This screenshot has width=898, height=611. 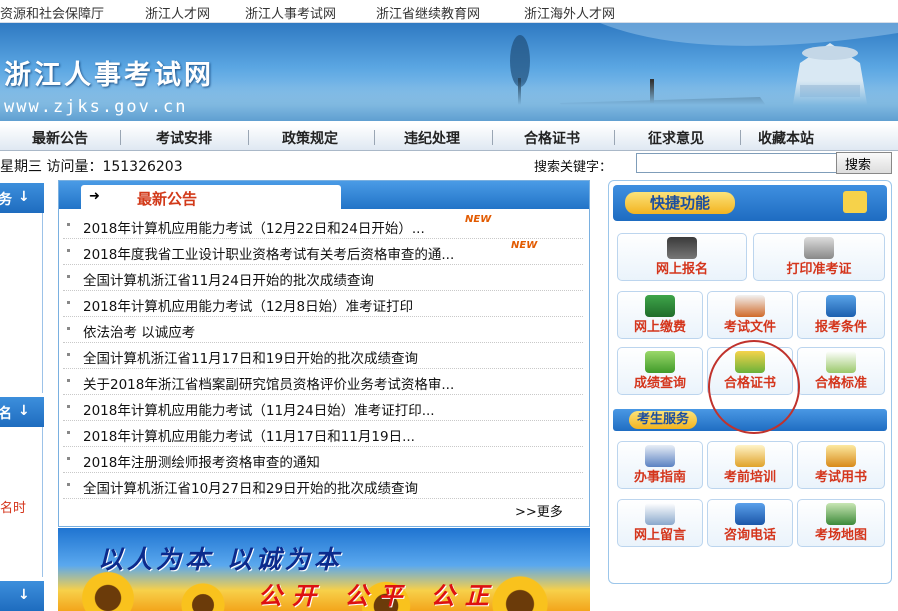 What do you see at coordinates (228, 279) in the screenshot?
I see `announcement-link: 全国计算机浙江省11月24日开始的批次成绩查询` at bounding box center [228, 279].